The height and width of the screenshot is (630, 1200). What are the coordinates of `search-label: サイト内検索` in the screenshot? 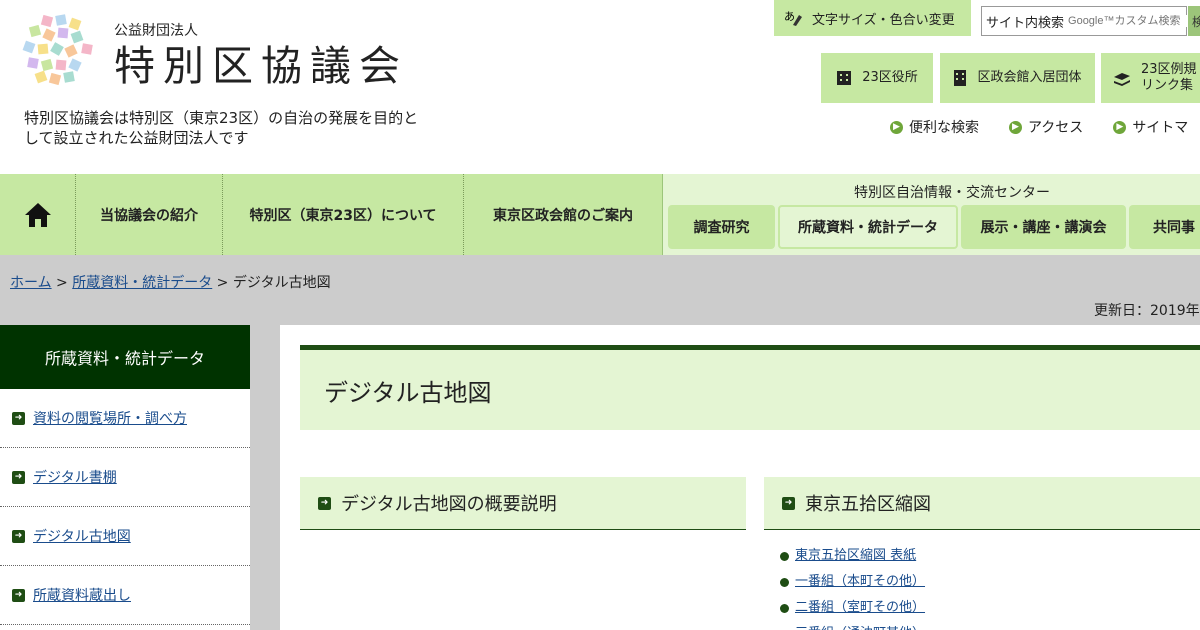 It's located at (1025, 23).